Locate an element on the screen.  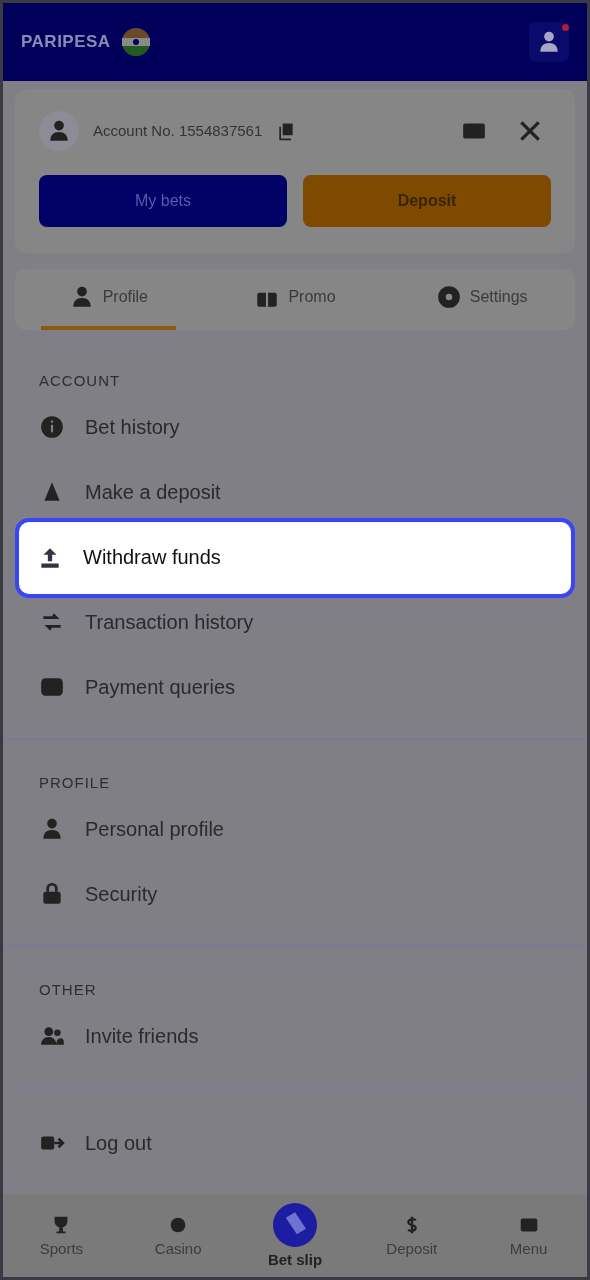
nav-item: Deposit is located at coordinates (412, 1235).